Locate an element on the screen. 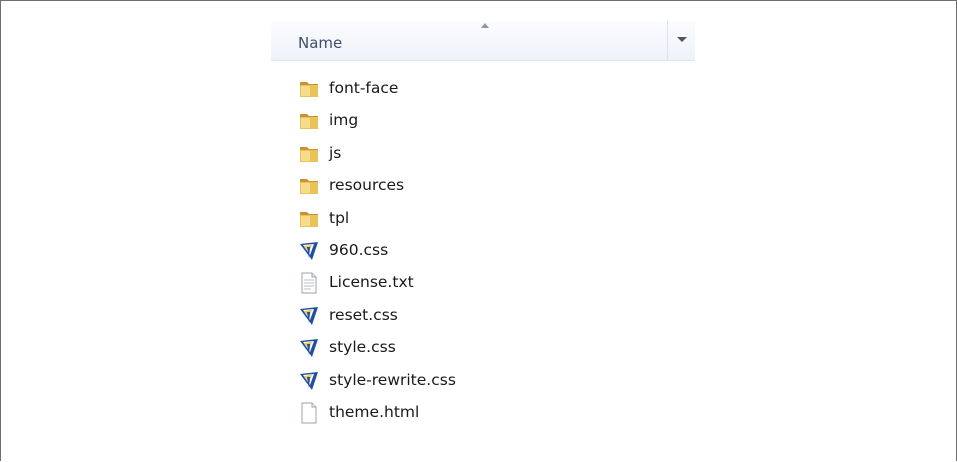 Image resolution: width=957 pixels, height=462 pixels. list-item: font-face is located at coordinates (483, 89).